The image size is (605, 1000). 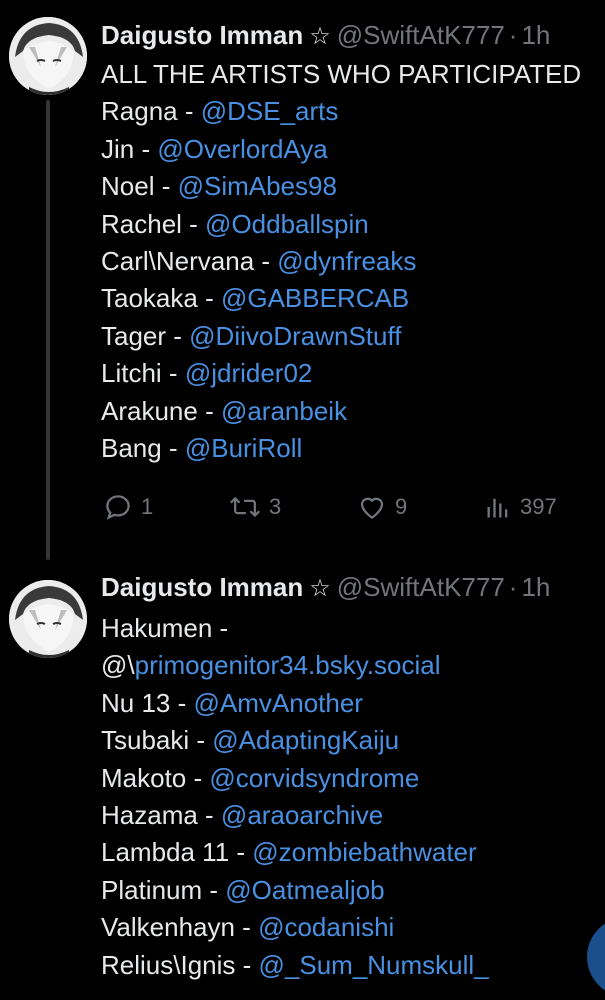 What do you see at coordinates (341, 111) in the screenshot?
I see `tweet-line: Ragna - @DSE_arts` at bounding box center [341, 111].